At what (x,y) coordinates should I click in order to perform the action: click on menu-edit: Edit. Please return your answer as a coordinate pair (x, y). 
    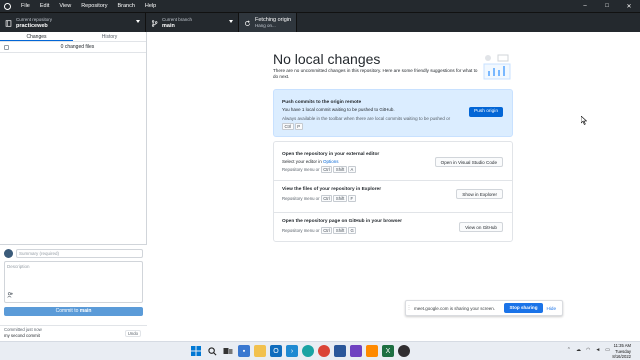
    Looking at the image, I should click on (44, 6).